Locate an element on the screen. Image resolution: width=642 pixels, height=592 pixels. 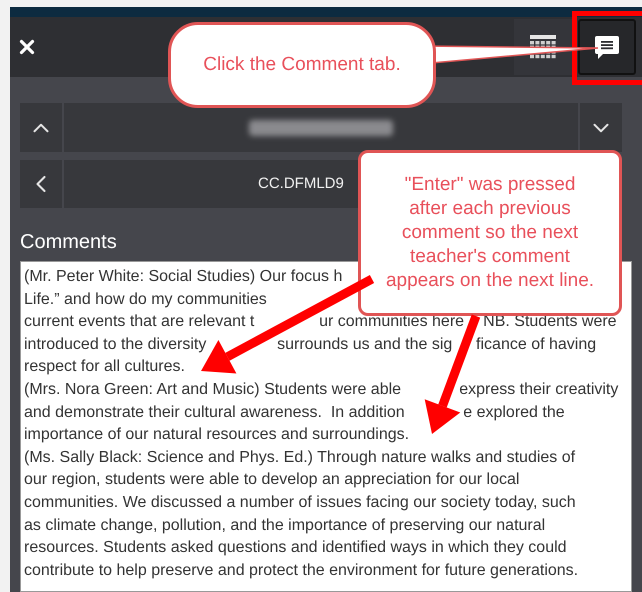
comment-icon is located at coordinates (607, 47).